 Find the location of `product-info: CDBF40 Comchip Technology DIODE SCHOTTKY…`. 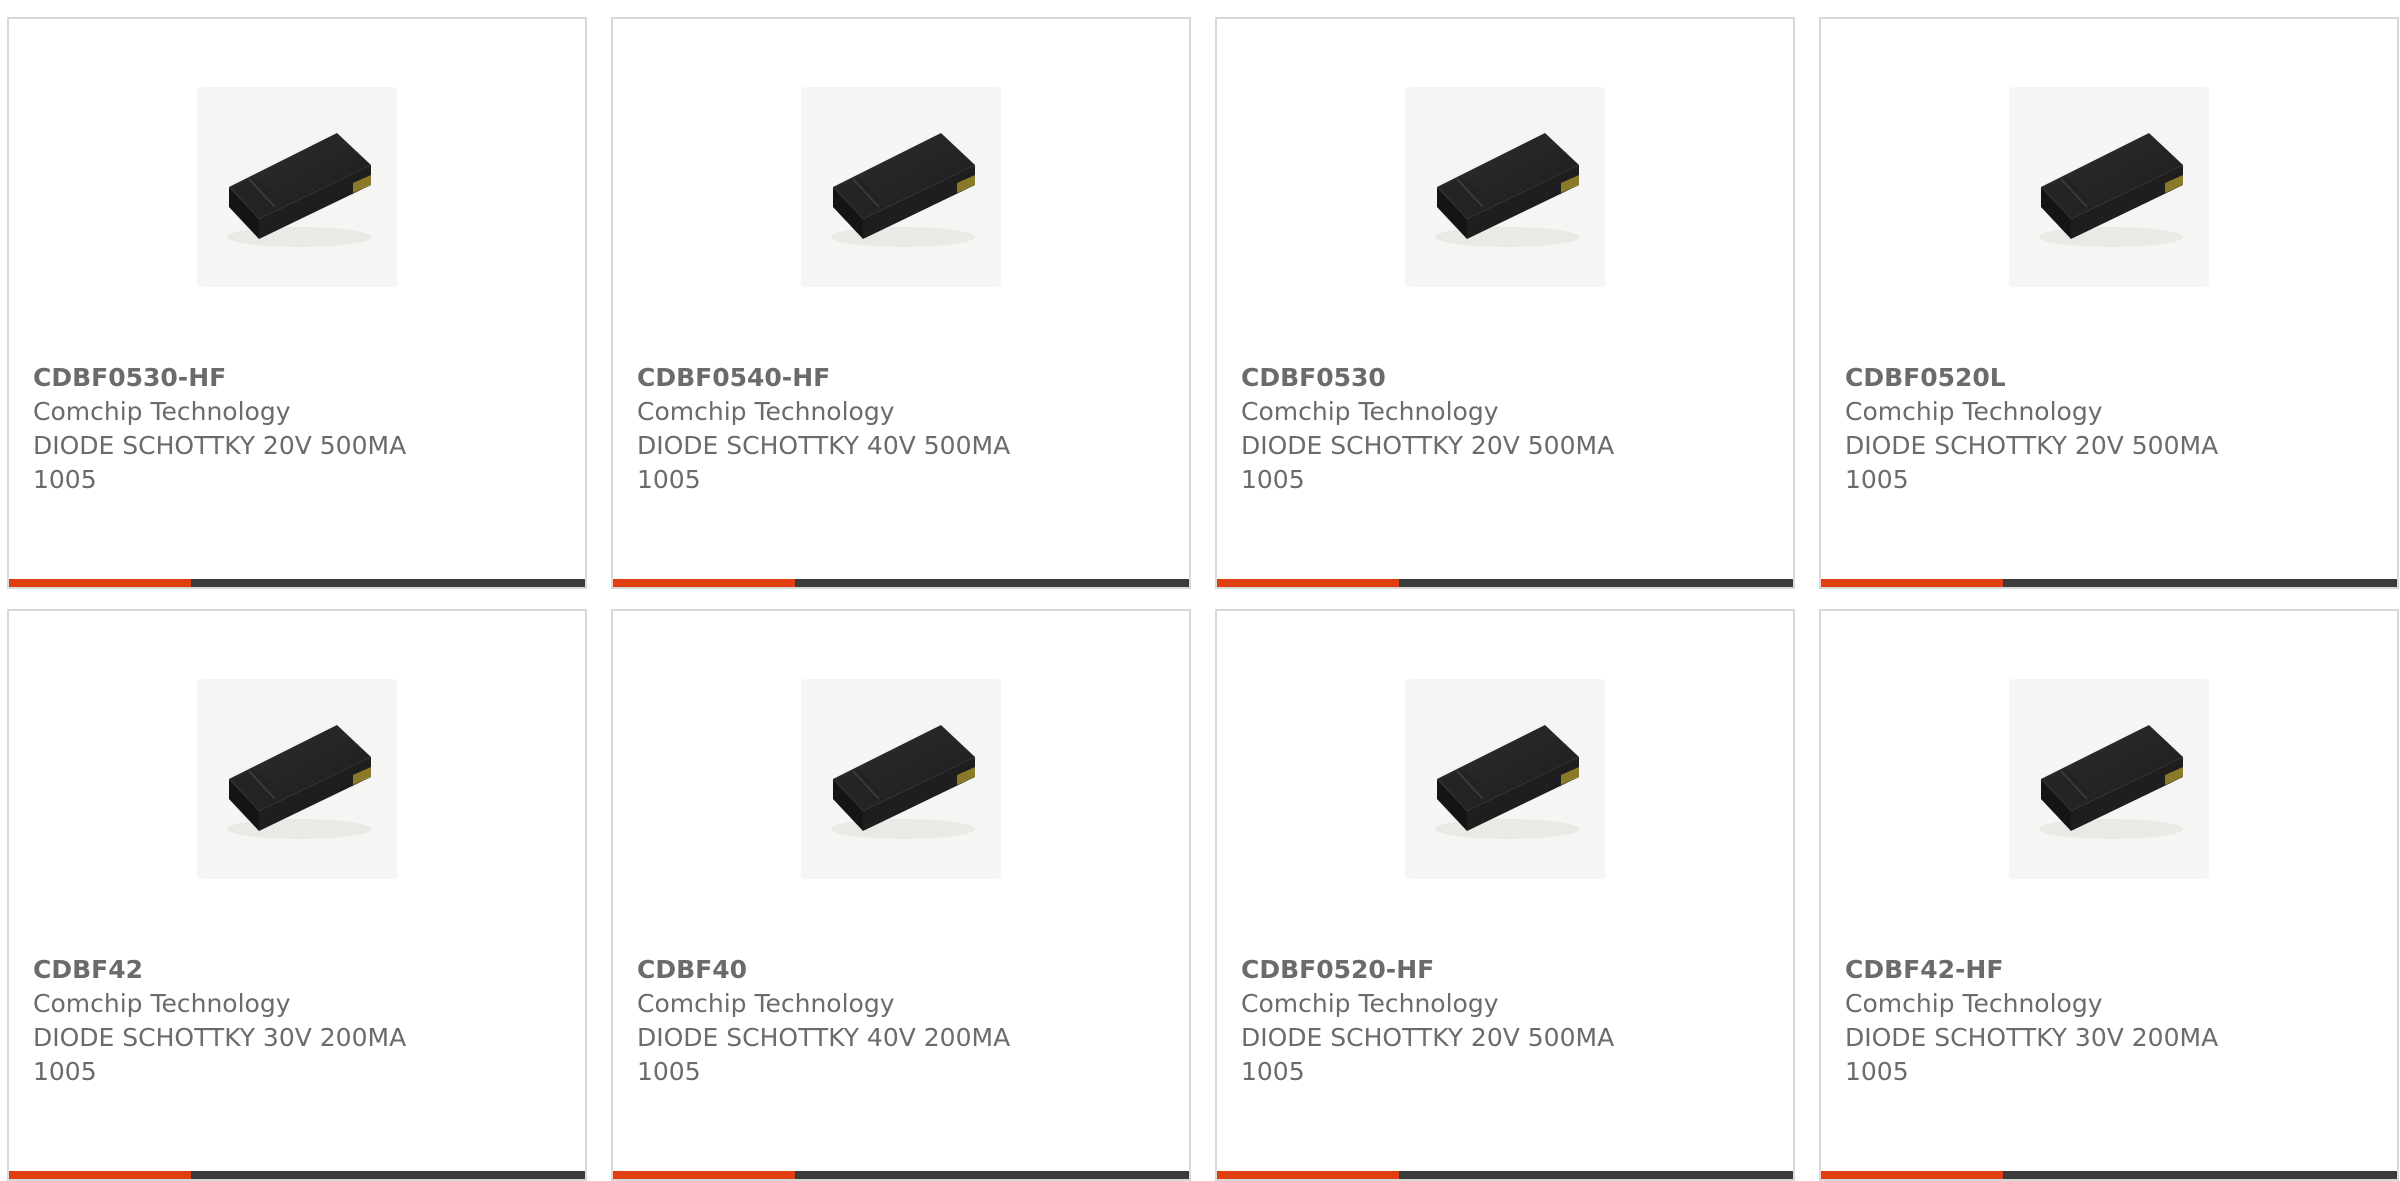

product-info: CDBF40 Comchip Technology DIODE SCHOTTKY… is located at coordinates (905, 1021).